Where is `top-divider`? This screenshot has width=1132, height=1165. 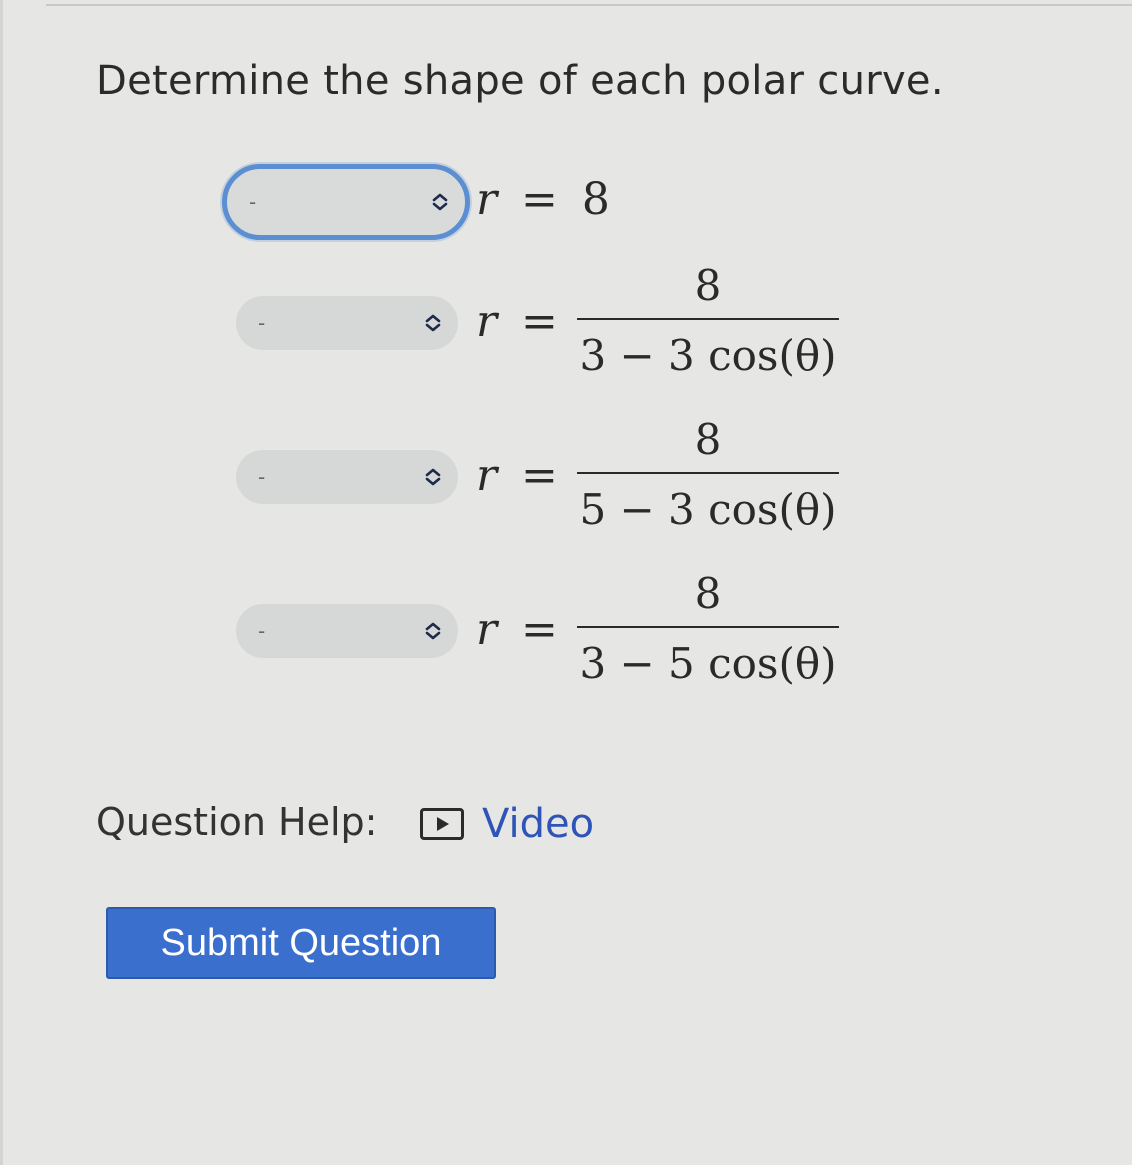 top-divider is located at coordinates (589, 5).